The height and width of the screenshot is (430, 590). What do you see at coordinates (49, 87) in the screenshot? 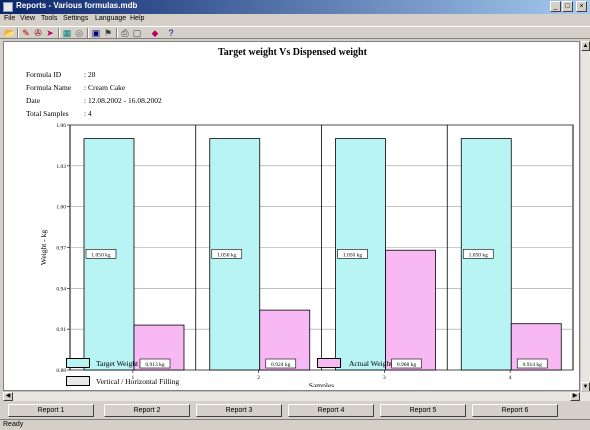
I see `info-label: Formula Name` at bounding box center [49, 87].